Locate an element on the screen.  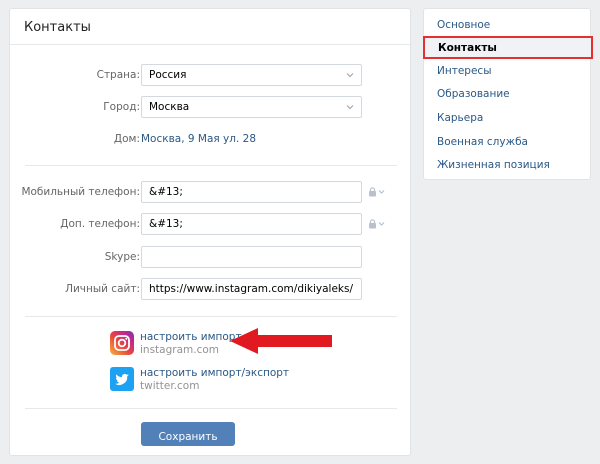
instagram-import-link: настроить импорт is located at coordinates (191, 337).